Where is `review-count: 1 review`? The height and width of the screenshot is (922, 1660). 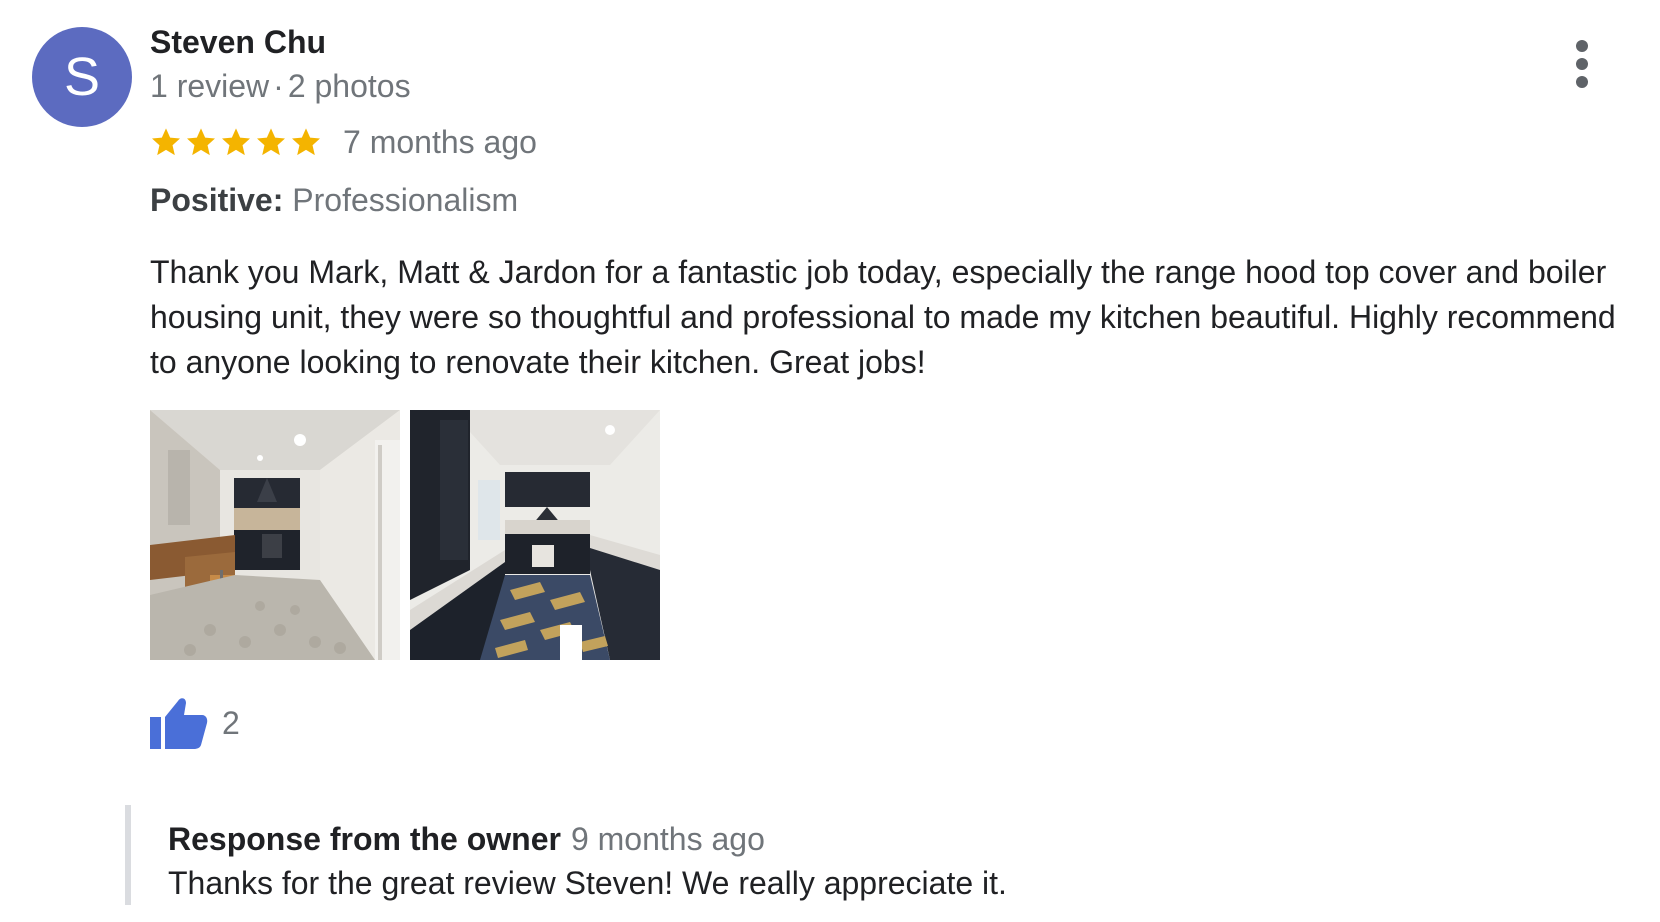
review-count: 1 review is located at coordinates (210, 86).